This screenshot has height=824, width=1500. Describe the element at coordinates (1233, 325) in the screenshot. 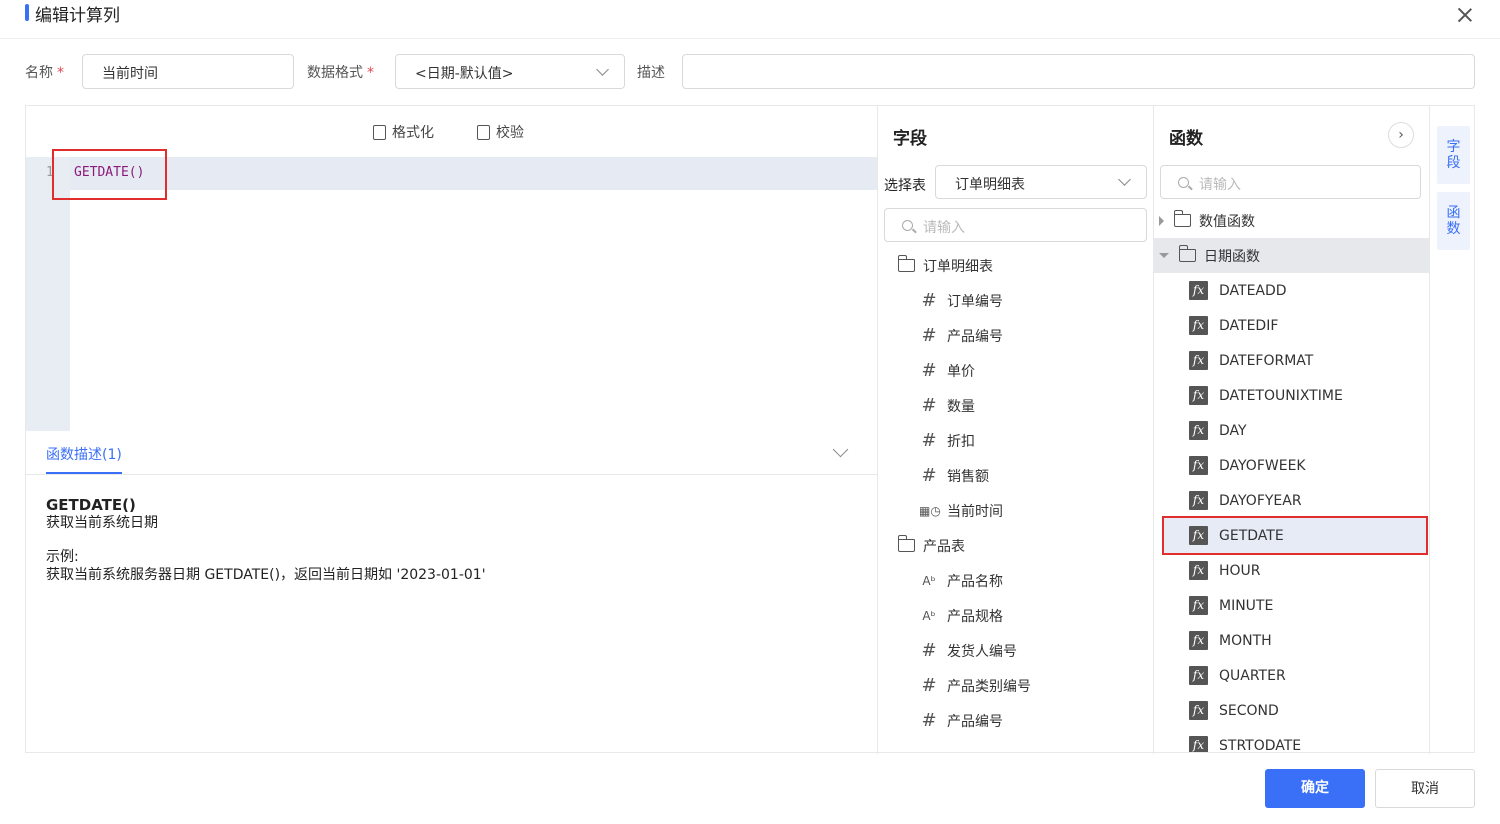

I see `function-item: fx DATEDIF` at that location.